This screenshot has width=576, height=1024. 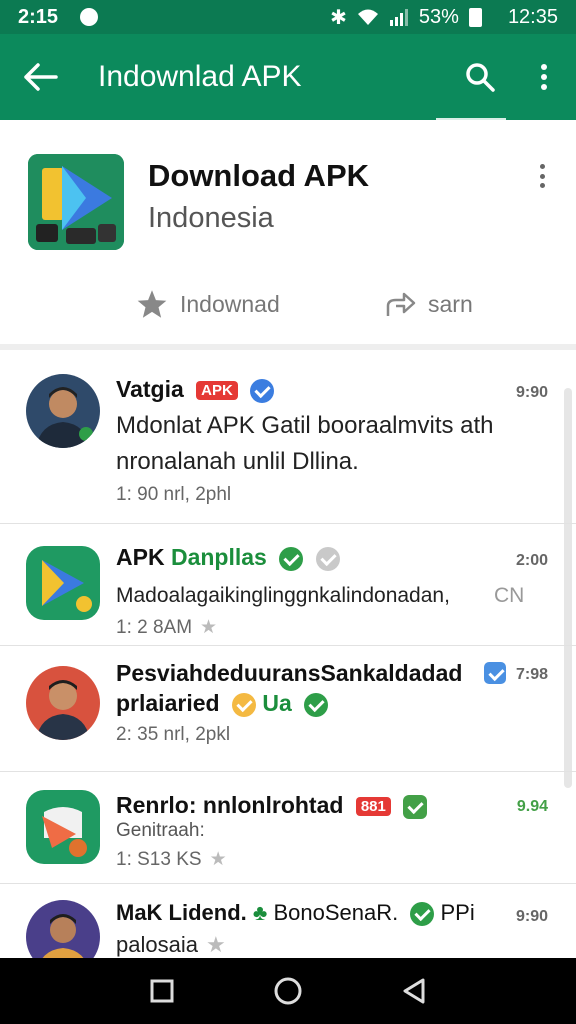 What do you see at coordinates (295, 913) in the screenshot?
I see `sender-name: MaK Lidend. ♣ BonoSenaR. PPi` at bounding box center [295, 913].